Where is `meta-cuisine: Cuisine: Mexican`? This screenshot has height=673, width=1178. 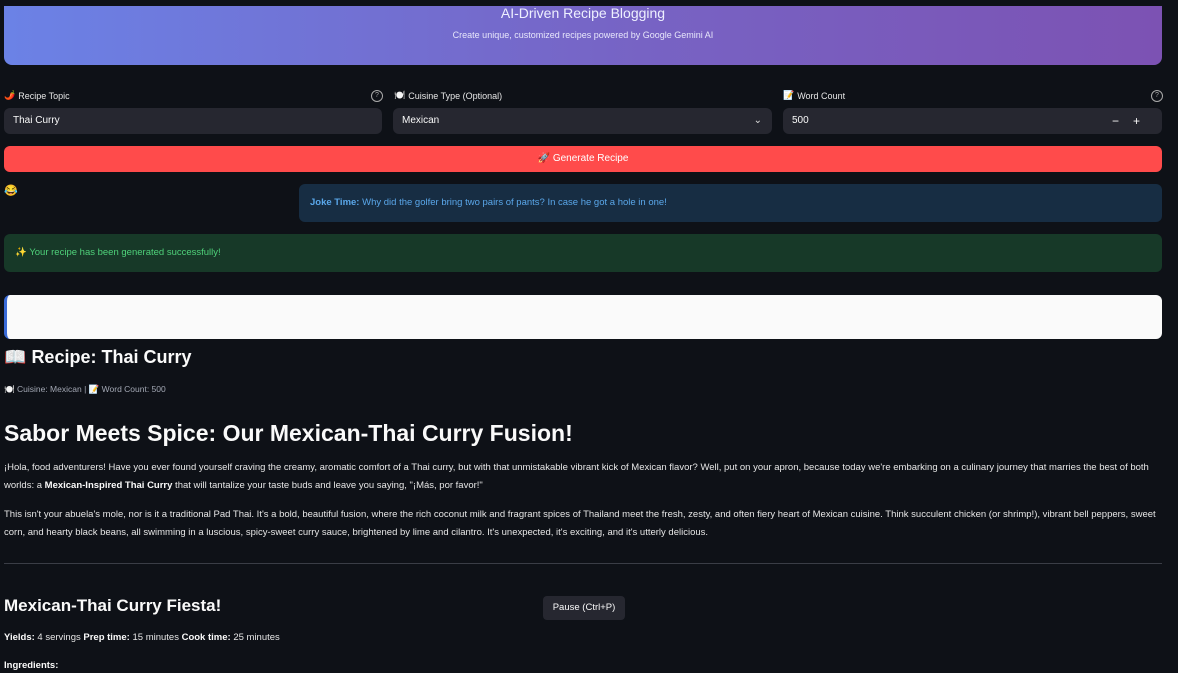
meta-cuisine: Cuisine: Mexican is located at coordinates (49, 389).